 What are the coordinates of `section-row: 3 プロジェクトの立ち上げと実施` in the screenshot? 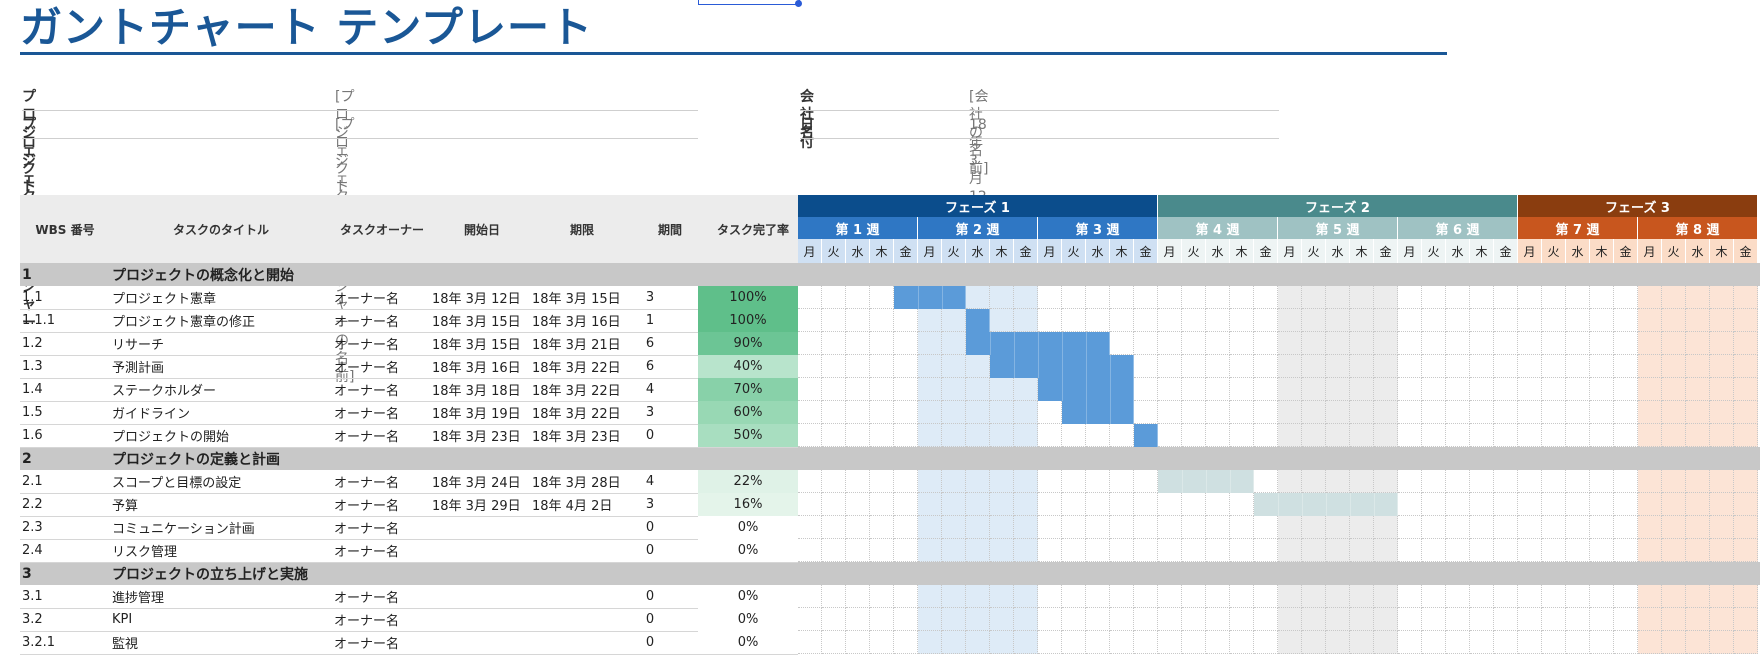 It's located at (409, 573).